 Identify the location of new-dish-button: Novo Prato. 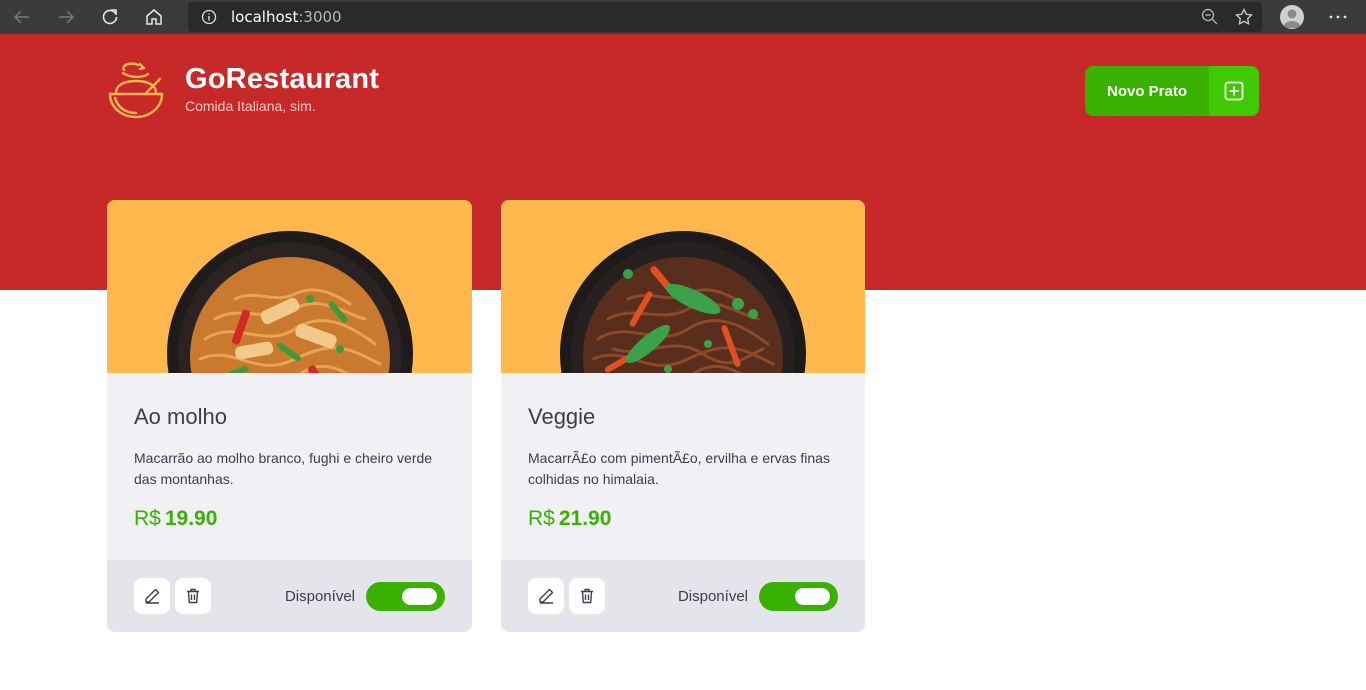
(1172, 91).